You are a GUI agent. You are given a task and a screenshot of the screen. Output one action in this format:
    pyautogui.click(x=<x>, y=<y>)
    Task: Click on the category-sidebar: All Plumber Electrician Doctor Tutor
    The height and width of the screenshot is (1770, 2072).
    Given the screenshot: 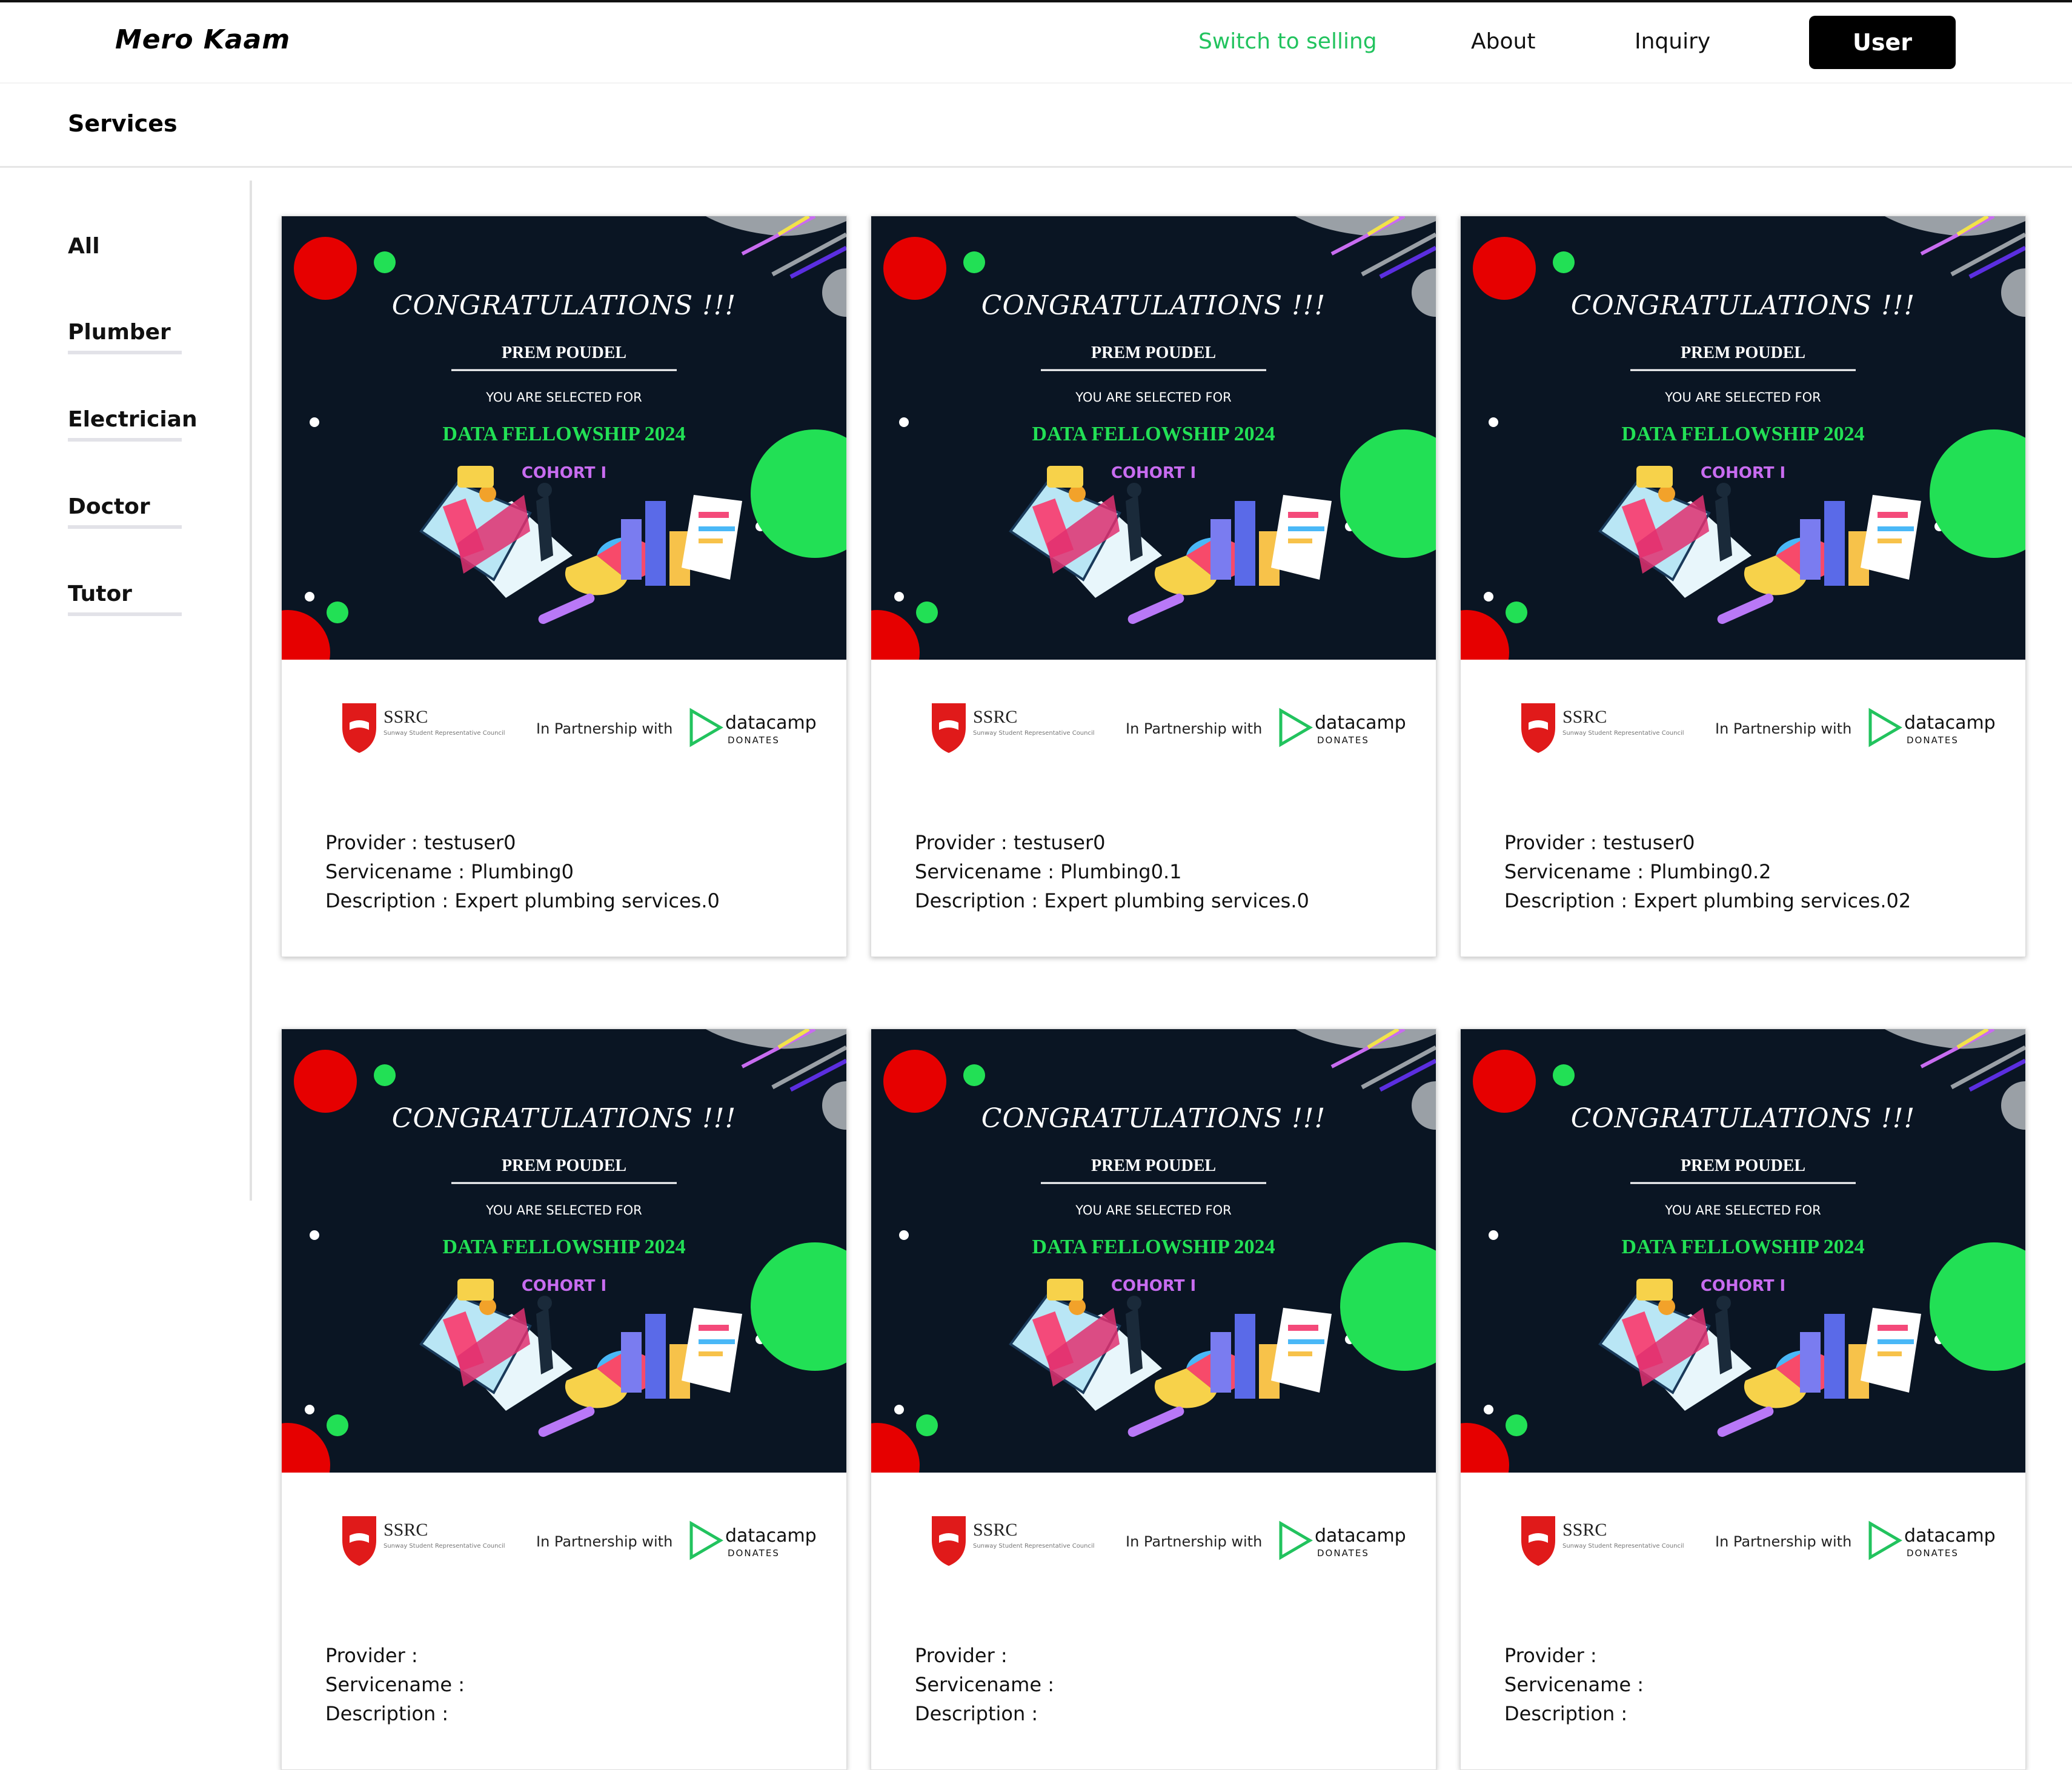 What is the action you would take?
    pyautogui.click(x=126, y=691)
    